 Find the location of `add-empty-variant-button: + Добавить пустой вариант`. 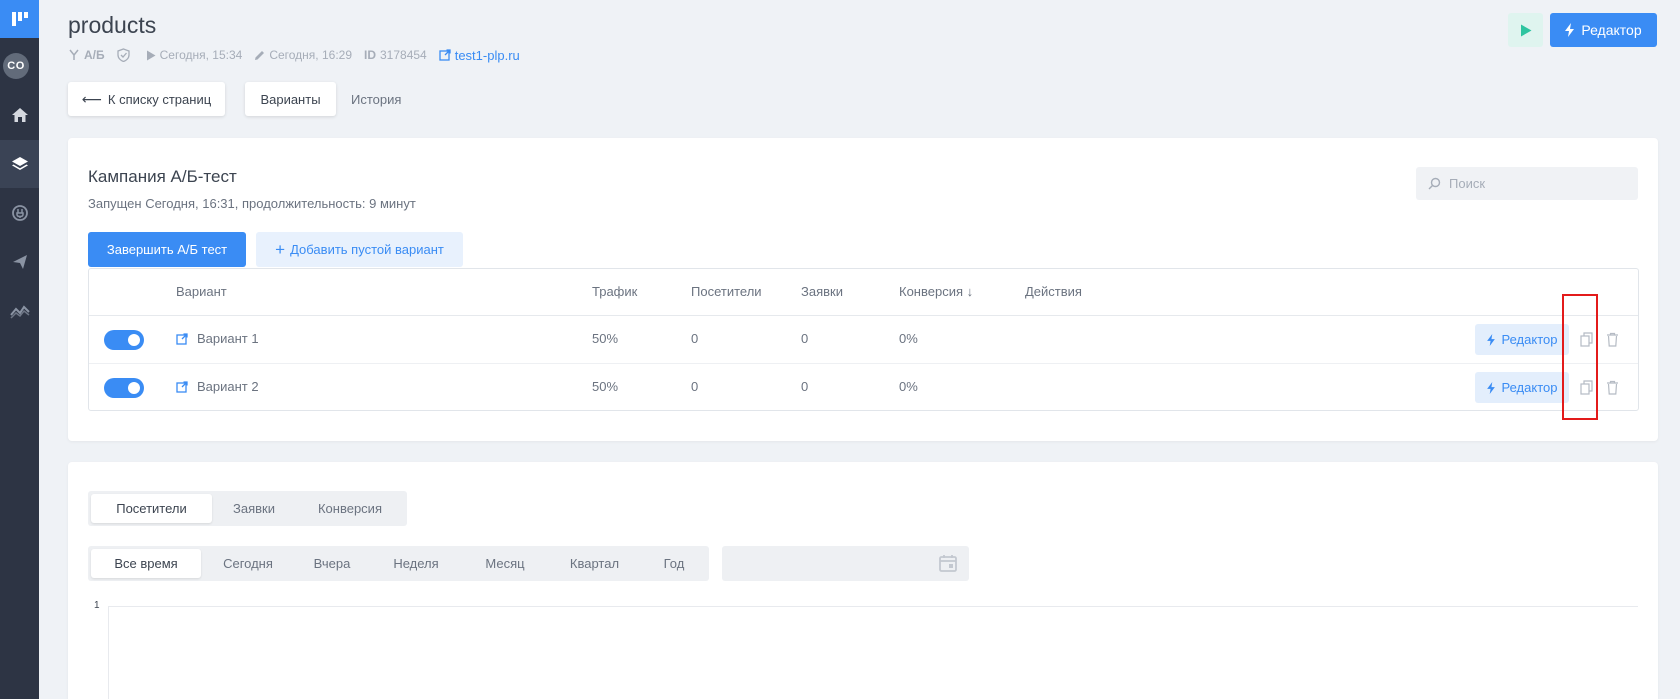

add-empty-variant-button: + Добавить пустой вариант is located at coordinates (359, 249).